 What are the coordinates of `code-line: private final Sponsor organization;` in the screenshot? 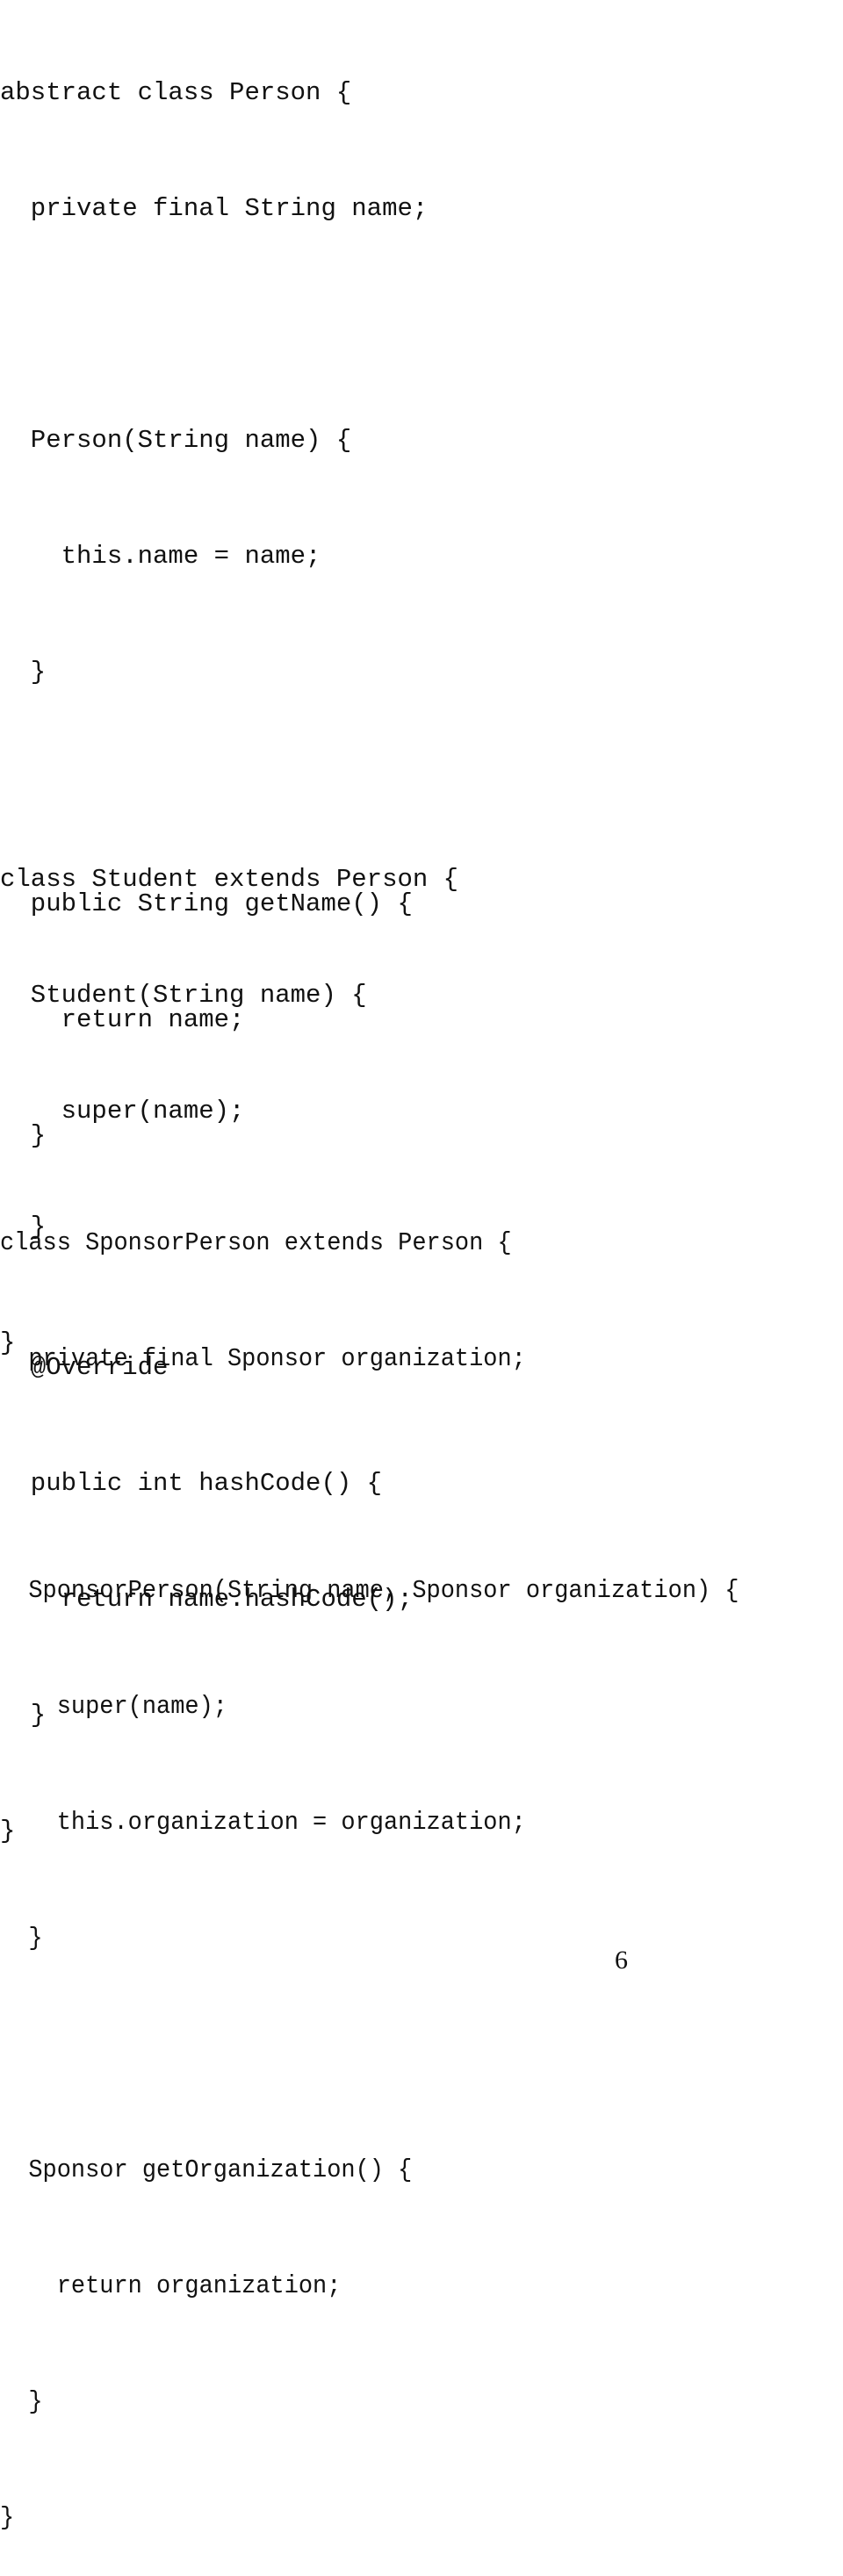 It's located at (263, 1358).